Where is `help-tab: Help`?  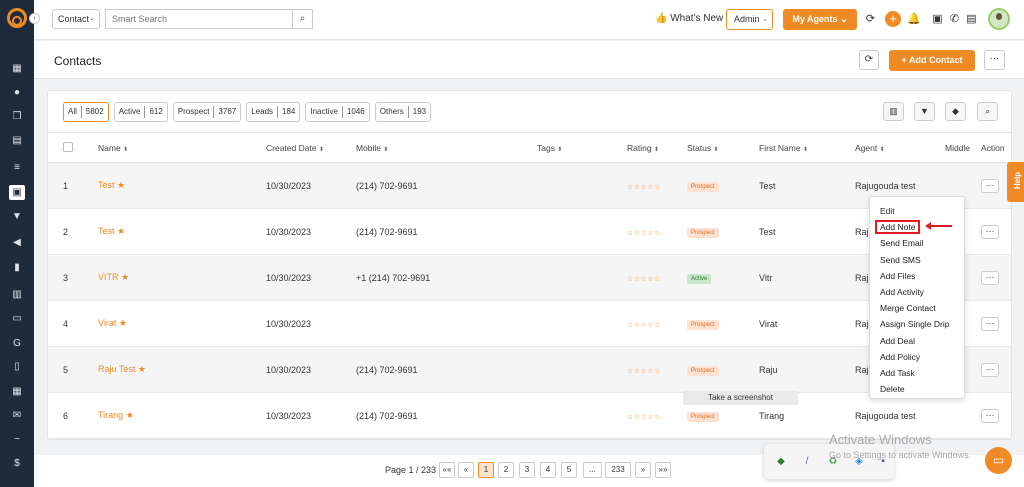 help-tab: Help is located at coordinates (1015, 182).